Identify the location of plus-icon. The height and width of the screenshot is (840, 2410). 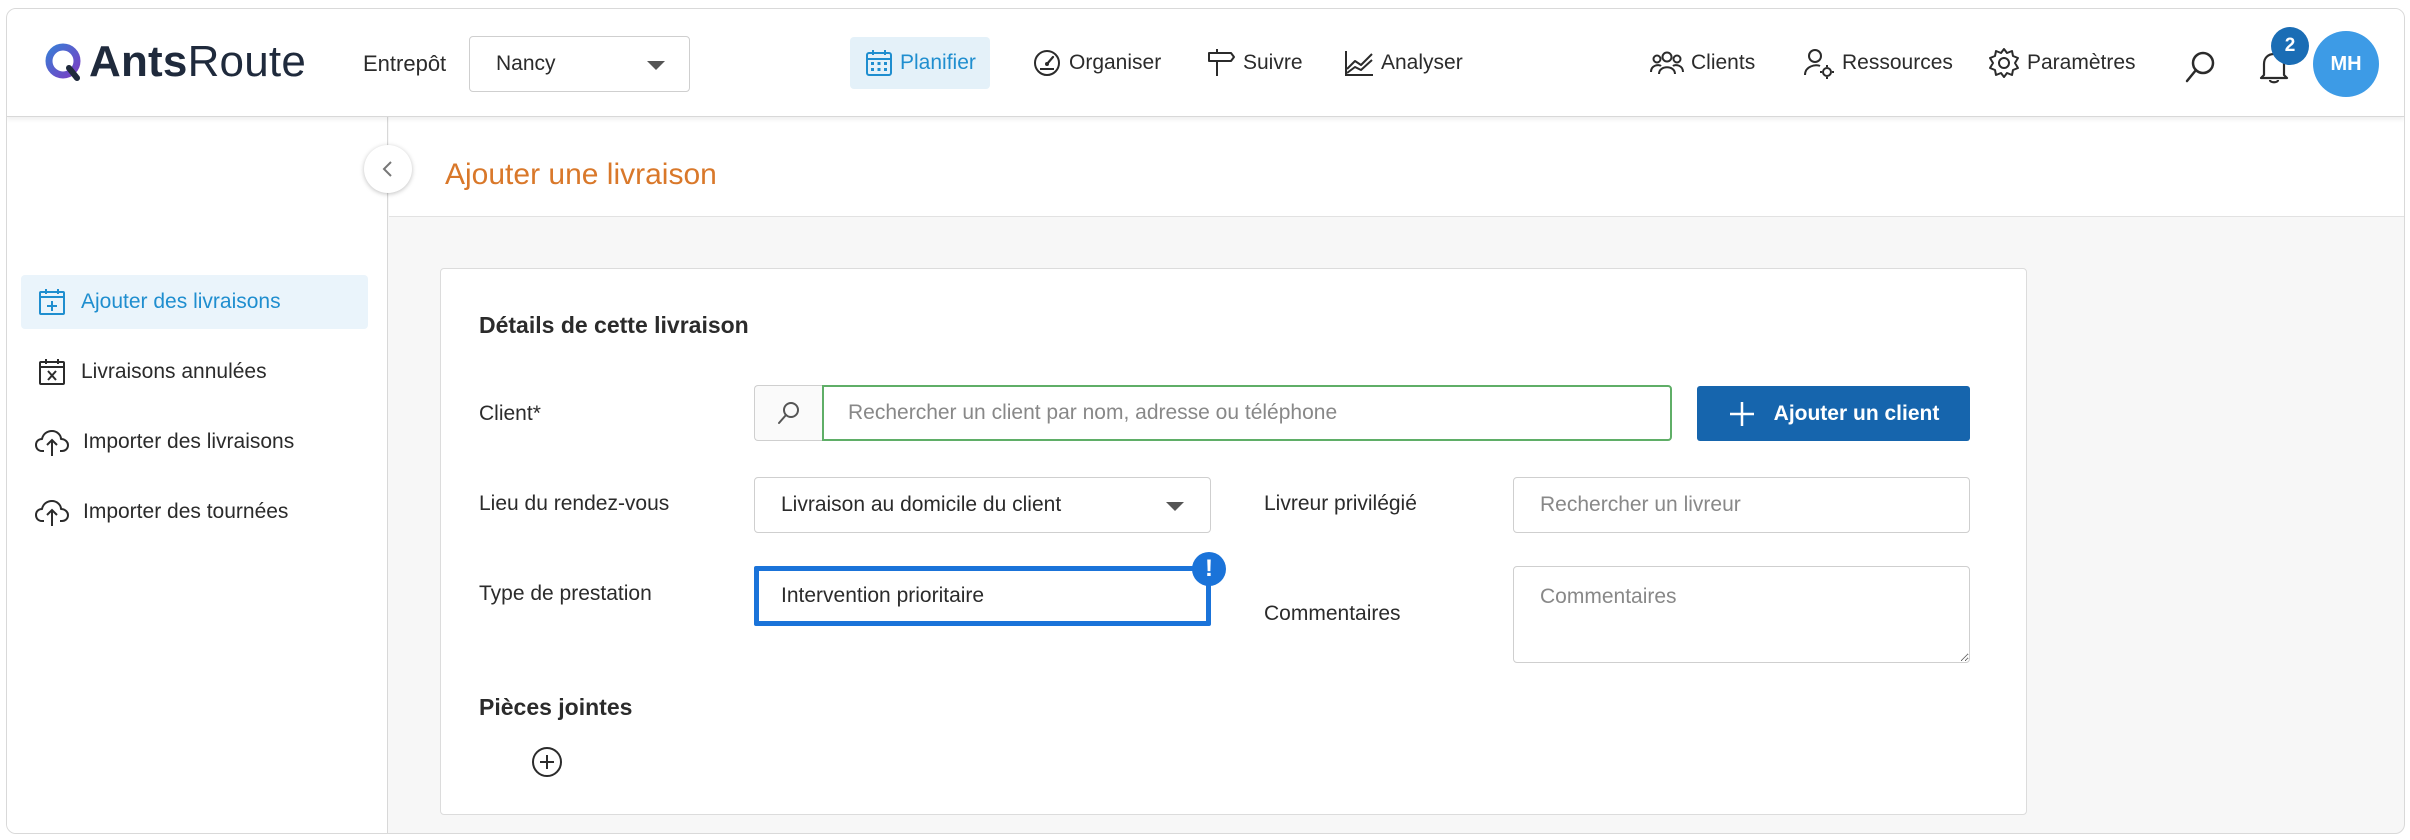
(1741, 413).